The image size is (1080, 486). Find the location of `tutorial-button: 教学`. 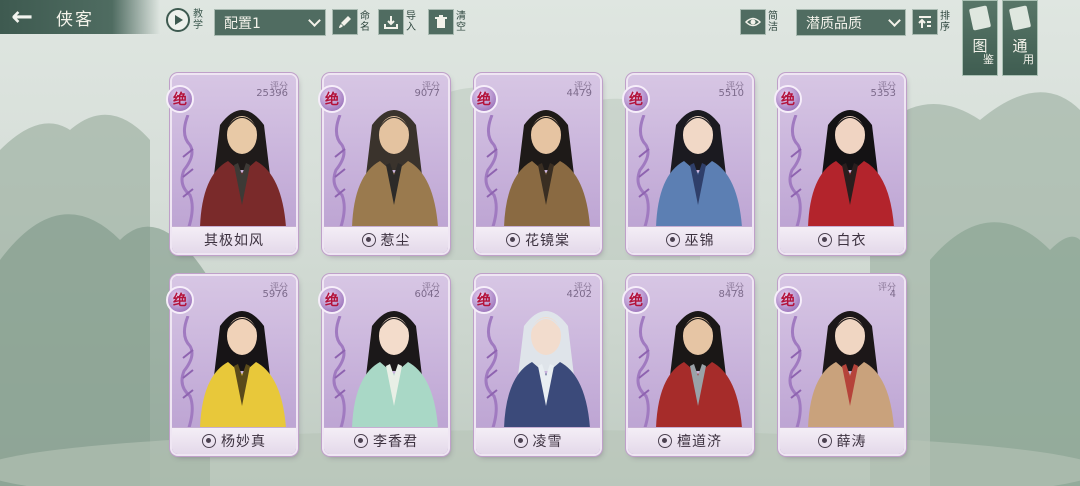

tutorial-button: 教学 is located at coordinates (187, 20).